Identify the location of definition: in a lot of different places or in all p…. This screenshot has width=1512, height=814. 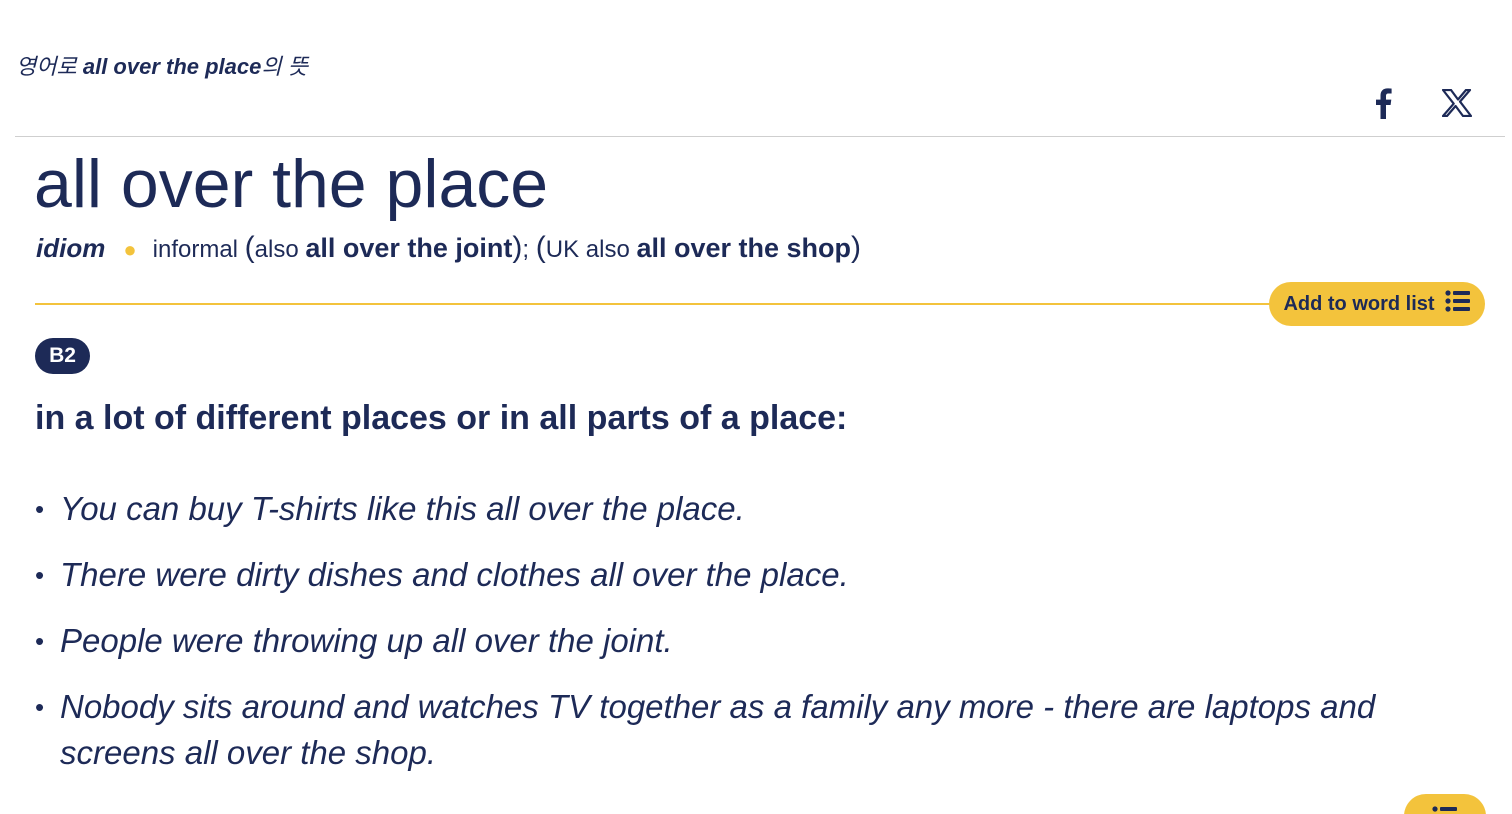
(441, 418).